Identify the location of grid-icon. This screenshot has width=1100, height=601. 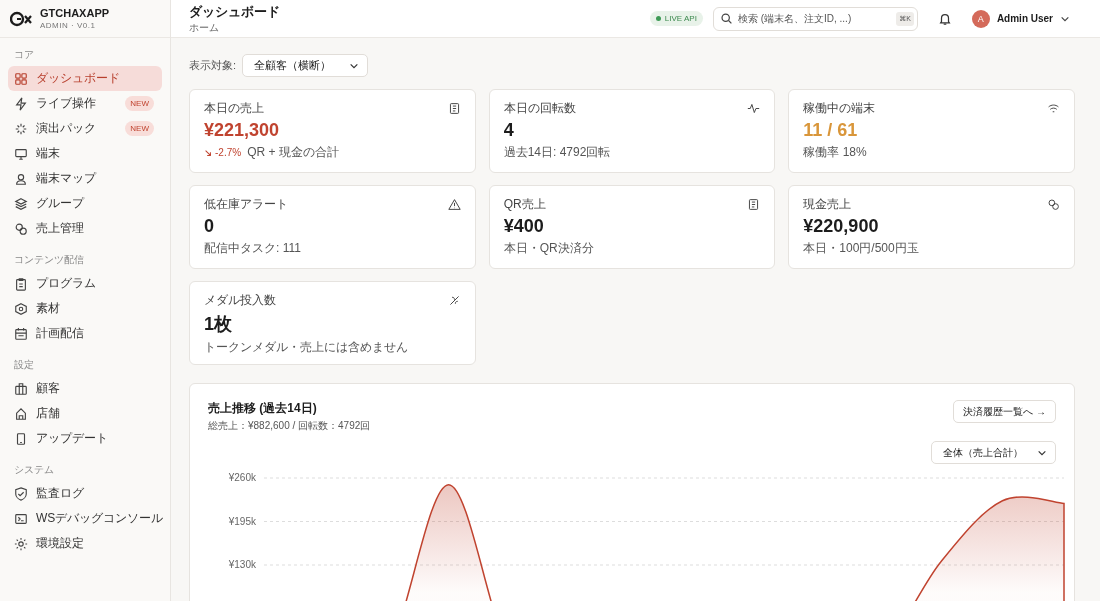
(21, 78).